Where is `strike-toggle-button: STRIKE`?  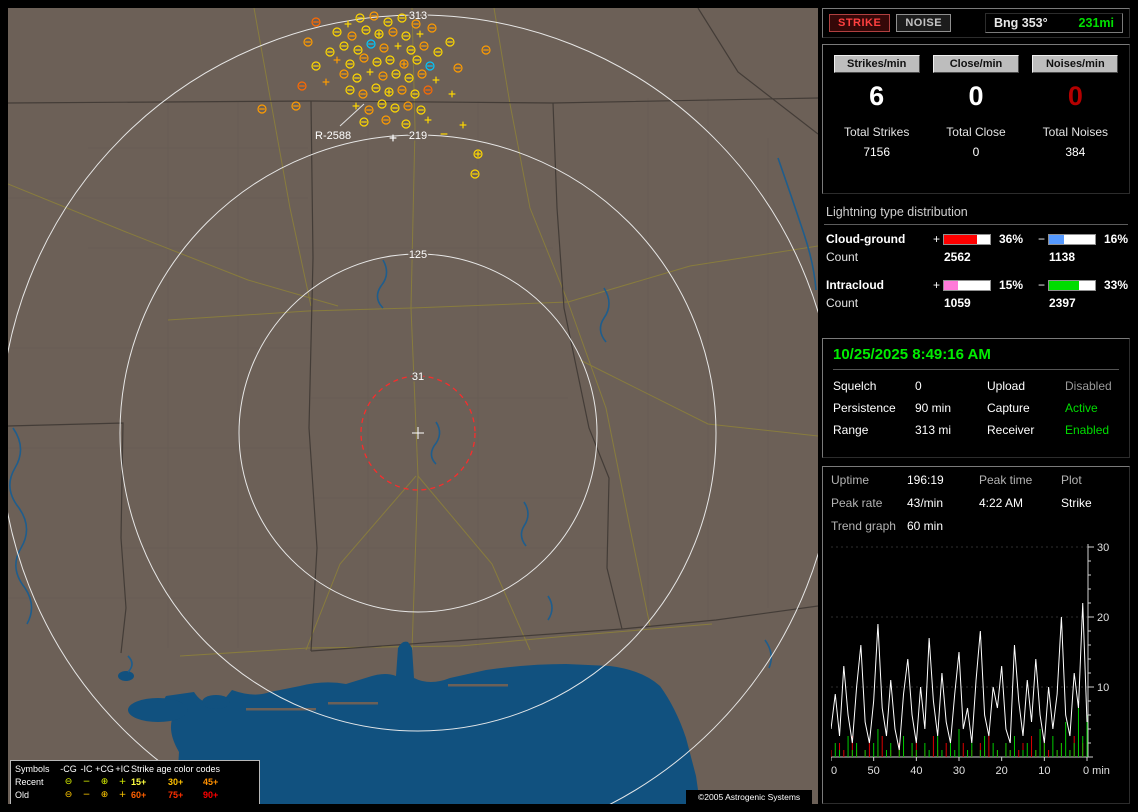 strike-toggle-button: STRIKE is located at coordinates (860, 23).